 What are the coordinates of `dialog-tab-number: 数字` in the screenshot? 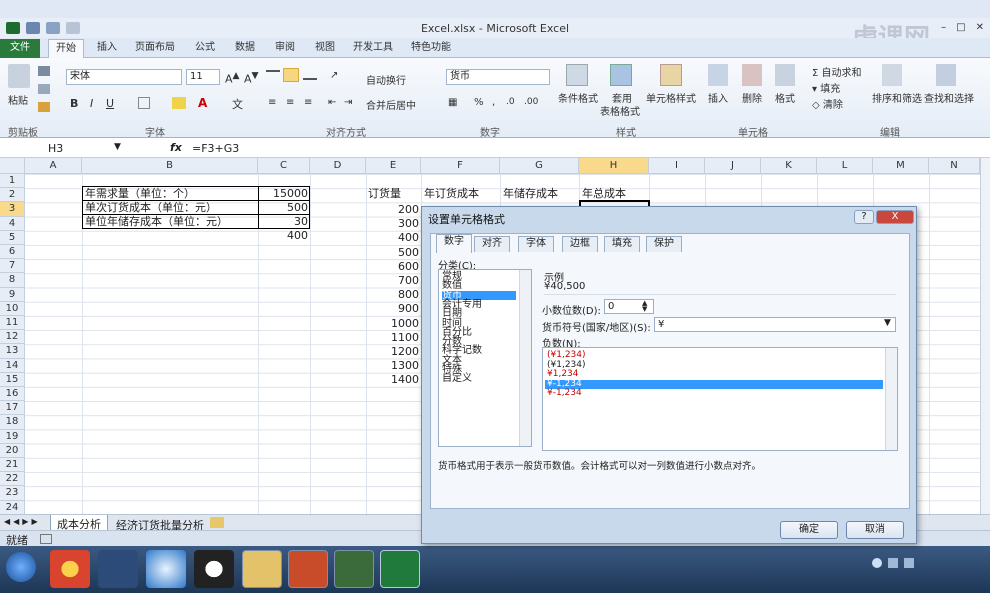 It's located at (454, 243).